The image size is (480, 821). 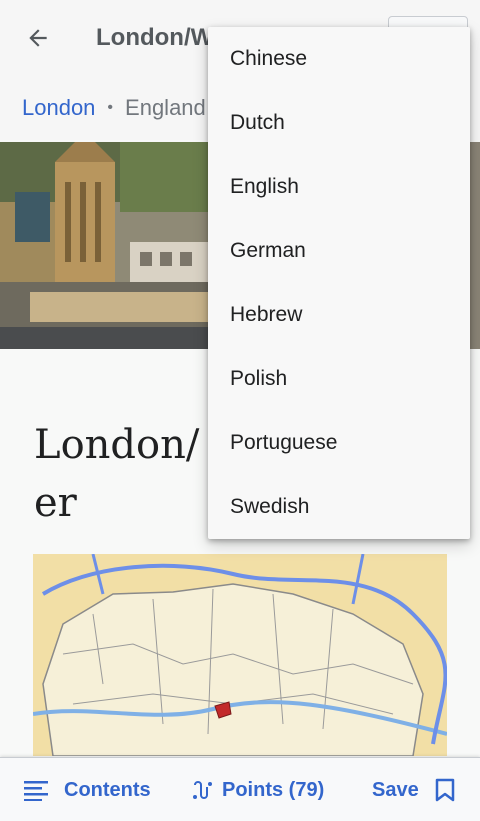 I want to click on breadcrumb-link-london: London, so click(x=58, y=108).